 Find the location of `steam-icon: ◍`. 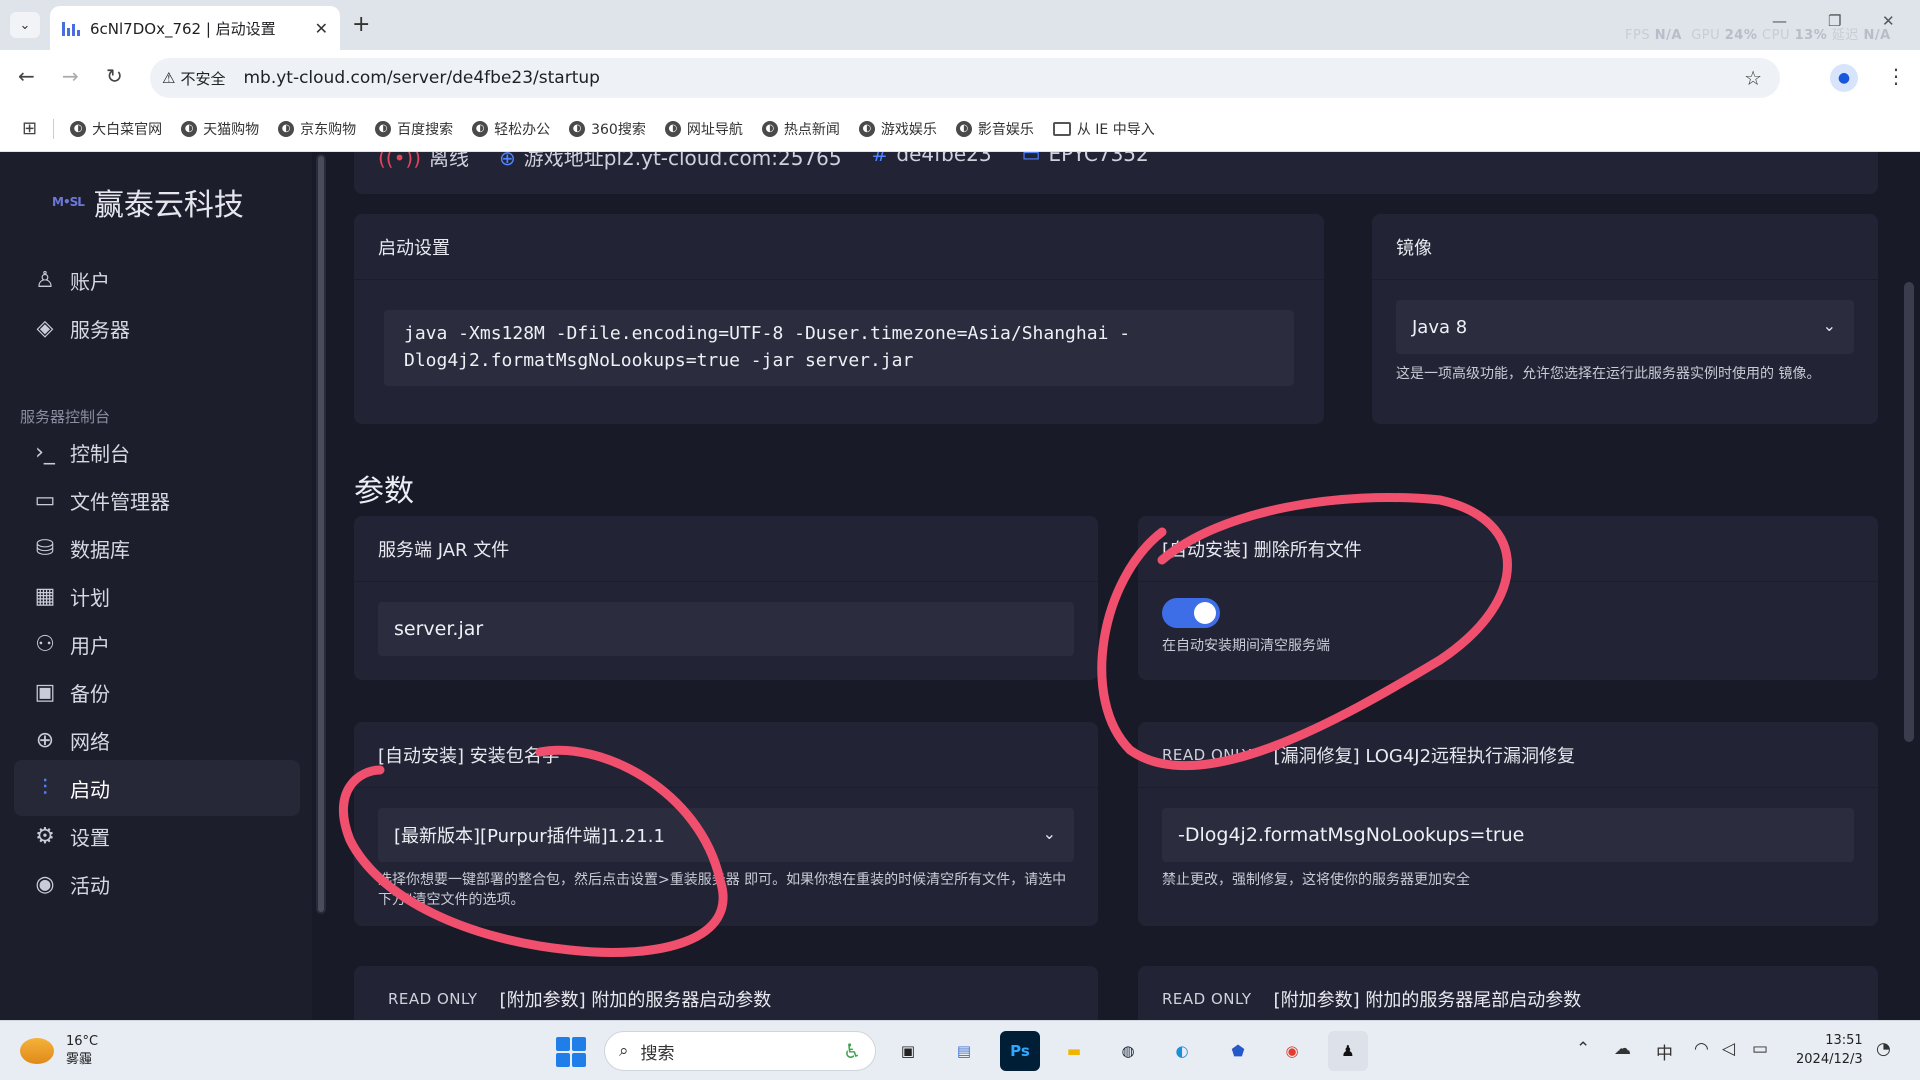

steam-icon: ◍ is located at coordinates (1128, 1051).